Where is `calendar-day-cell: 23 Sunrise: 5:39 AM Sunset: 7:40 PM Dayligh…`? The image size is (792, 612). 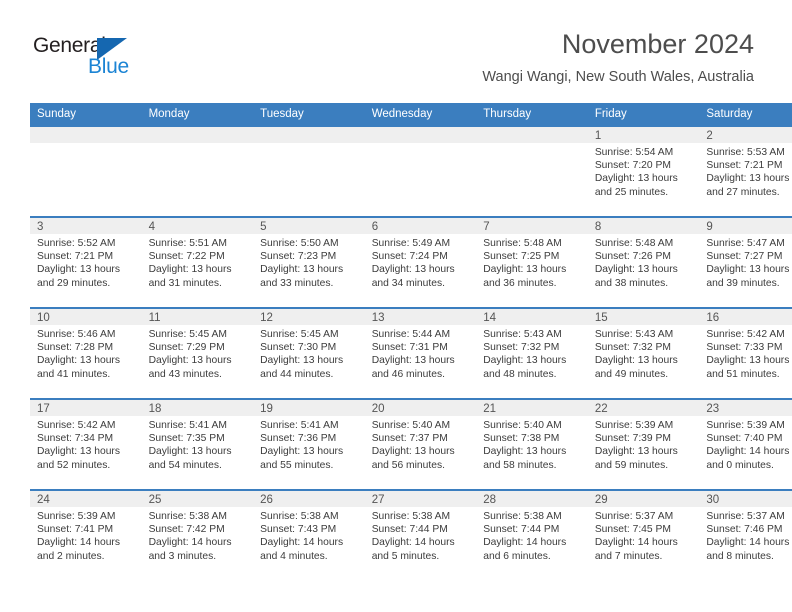 calendar-day-cell: 23 Sunrise: 5:39 AM Sunset: 7:40 PM Dayligh… is located at coordinates (745, 444).